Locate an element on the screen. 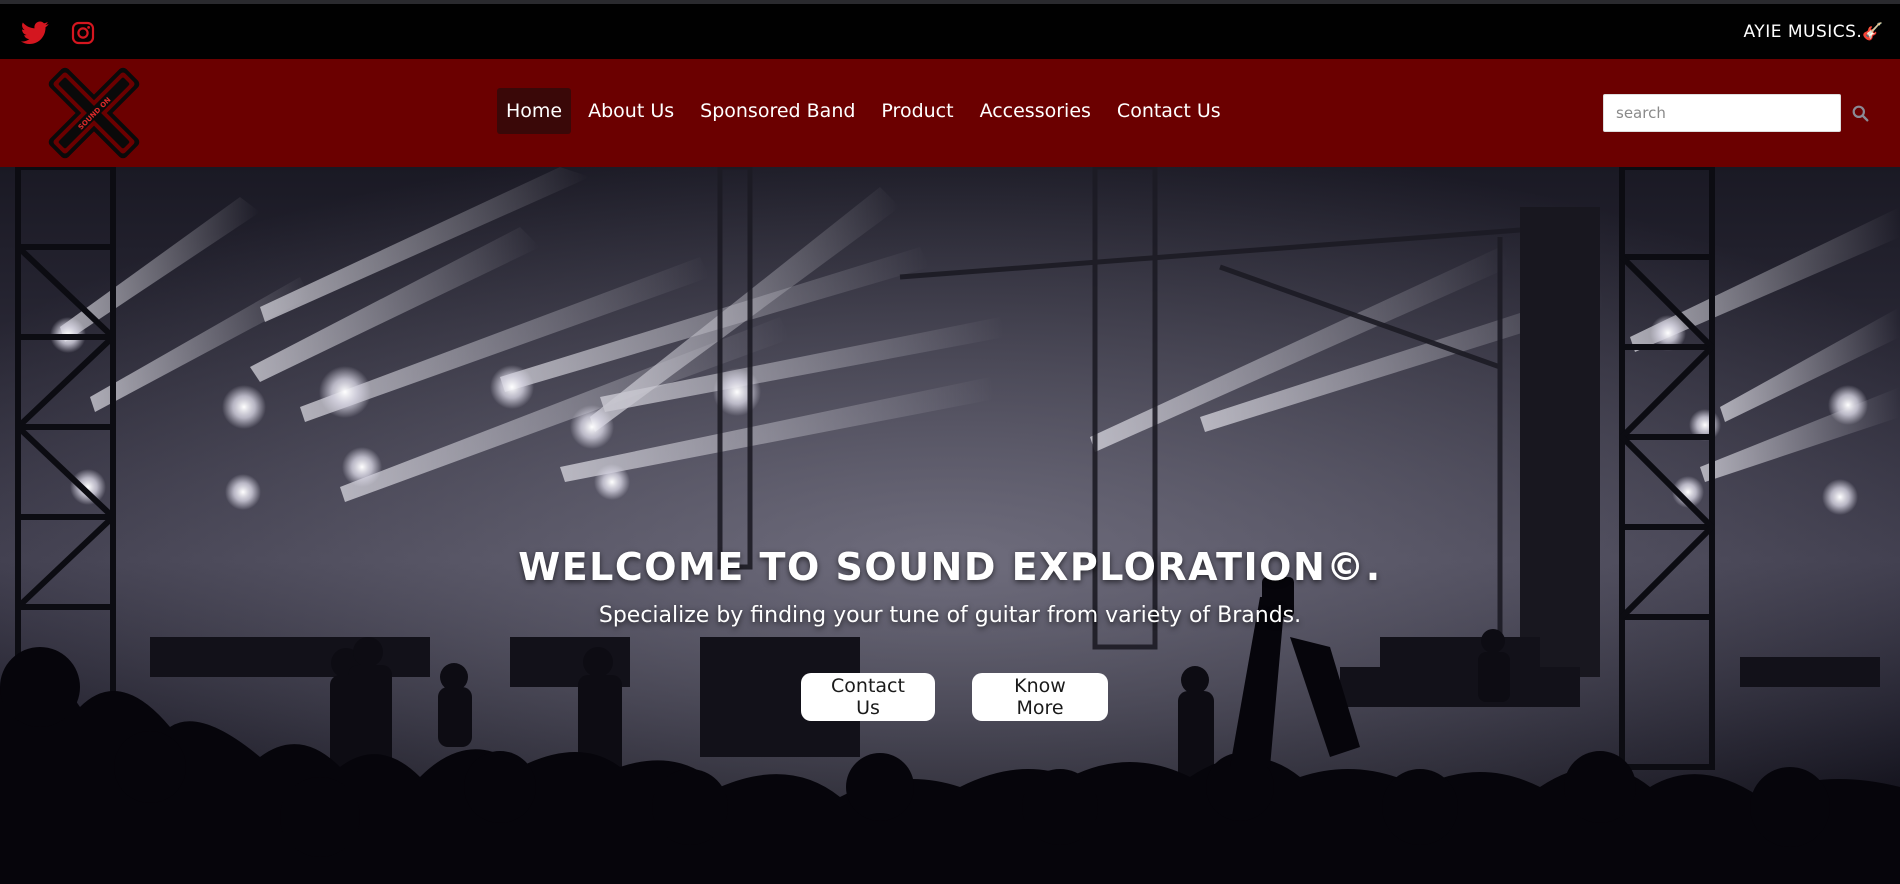  search-icon is located at coordinates (1860, 113).